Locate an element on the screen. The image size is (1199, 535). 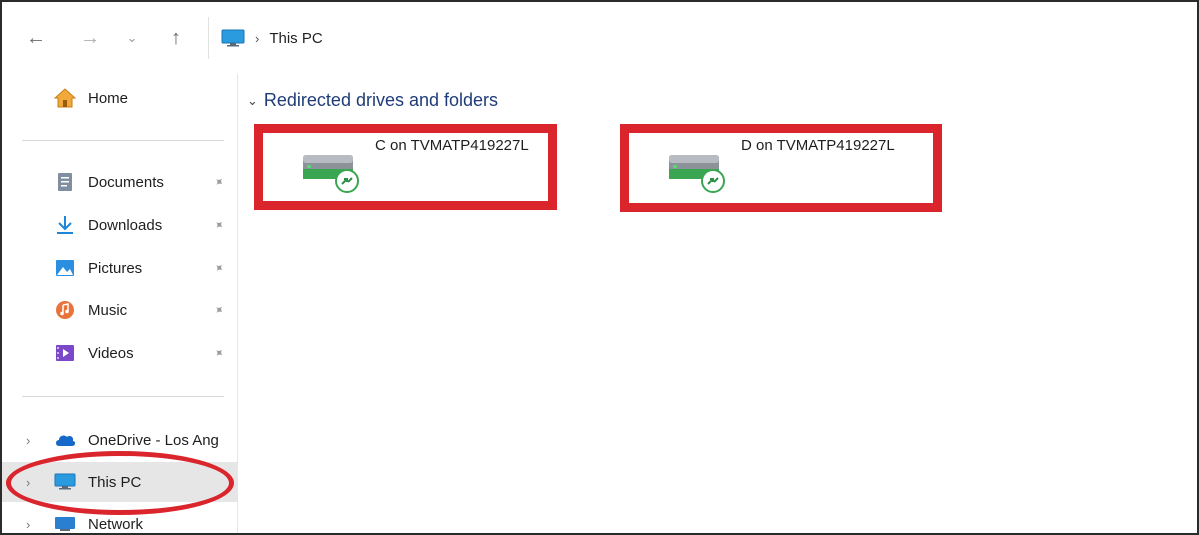
sidebar-item-label: Home is located at coordinates (108, 98).